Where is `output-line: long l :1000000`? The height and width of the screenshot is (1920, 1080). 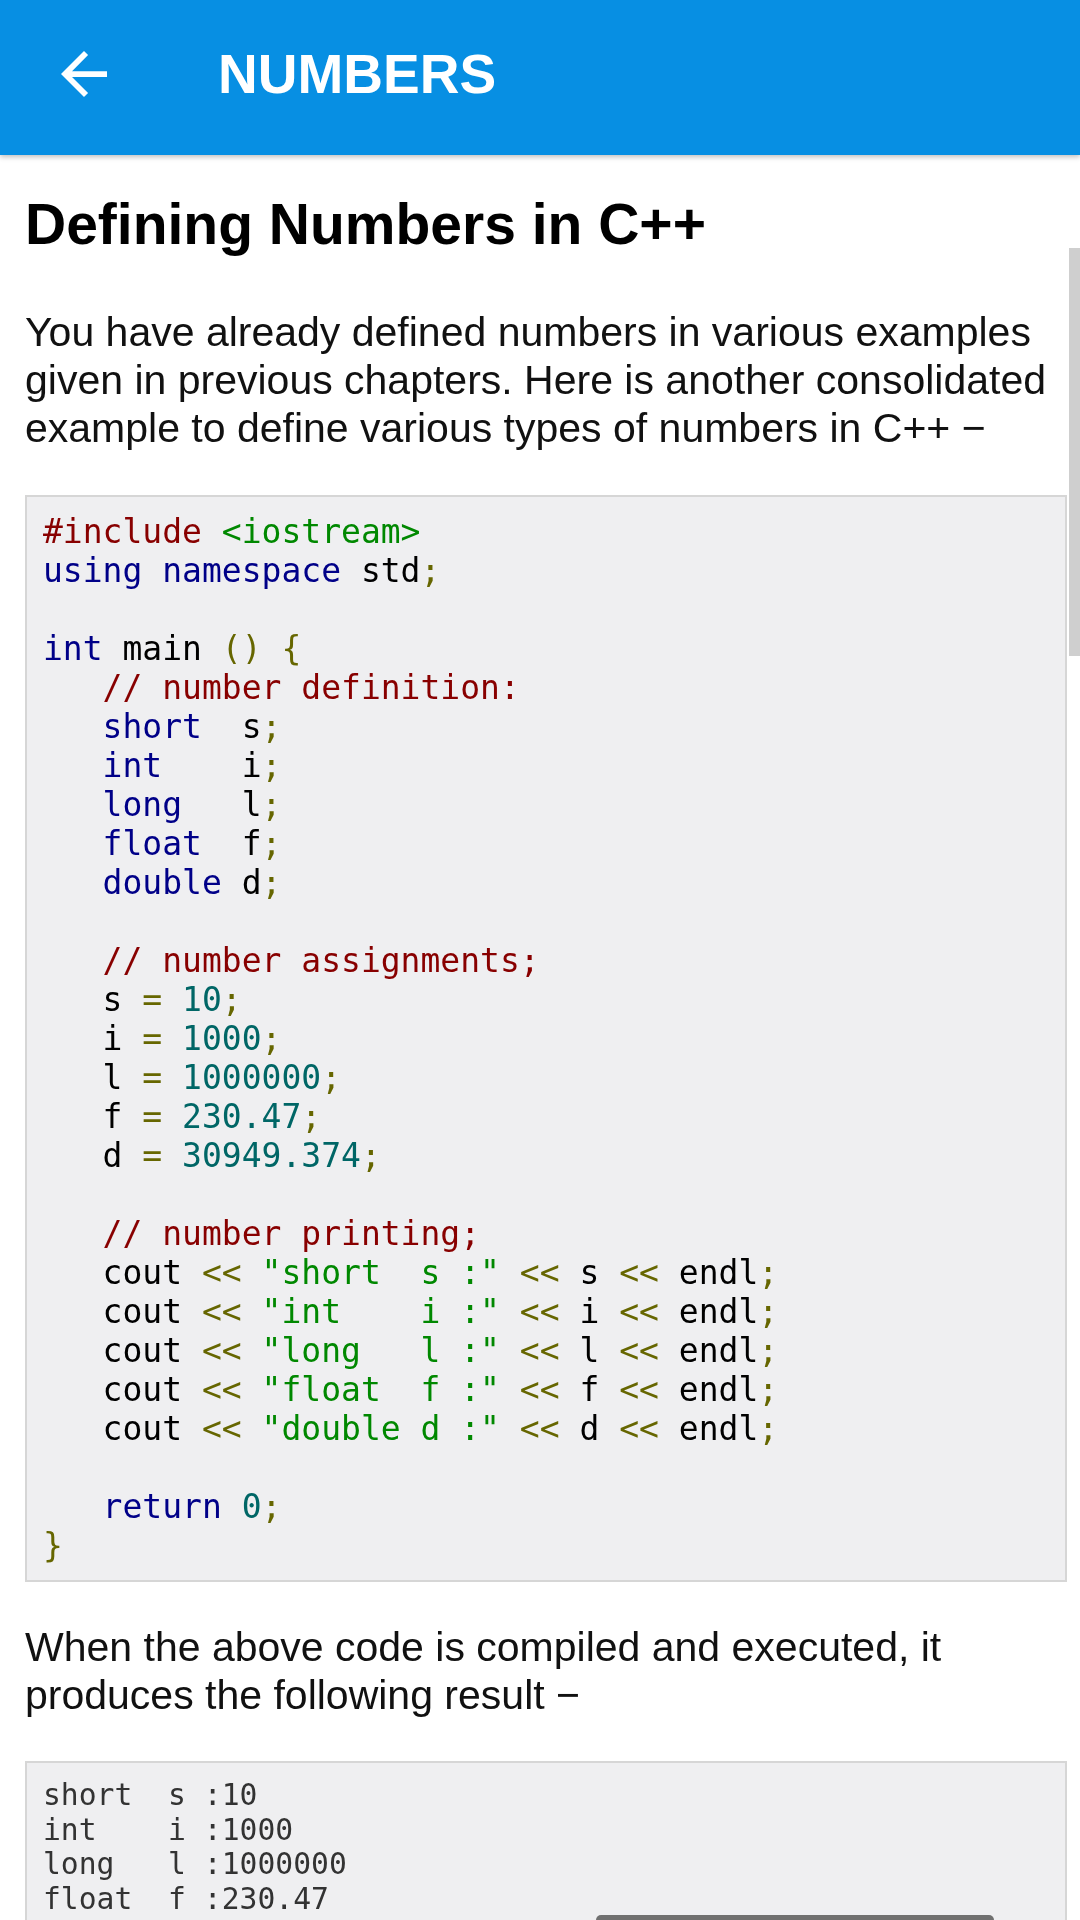 output-line: long l :1000000 is located at coordinates (195, 1863).